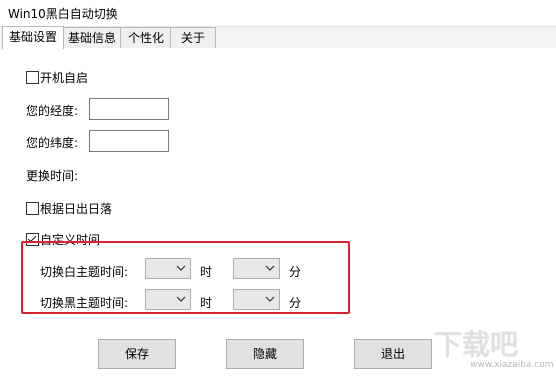 The image size is (556, 377). Describe the element at coordinates (393, 354) in the screenshot. I see `exit-button: 退出` at that location.